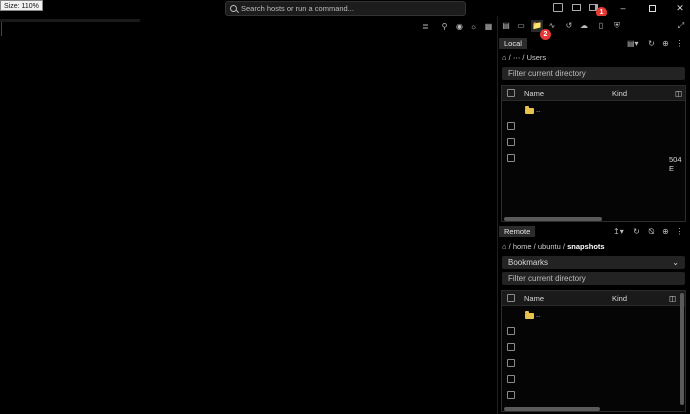  Describe the element at coordinates (517, 57) in the screenshot. I see `breadcrumb-ellipsis: ⋯` at that location.